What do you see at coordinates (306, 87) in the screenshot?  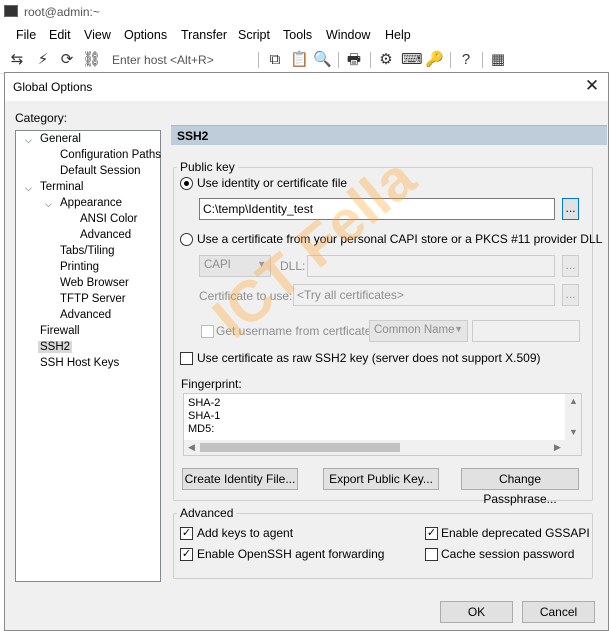 I see `dialog-title-bar: Global Options ✕` at bounding box center [306, 87].